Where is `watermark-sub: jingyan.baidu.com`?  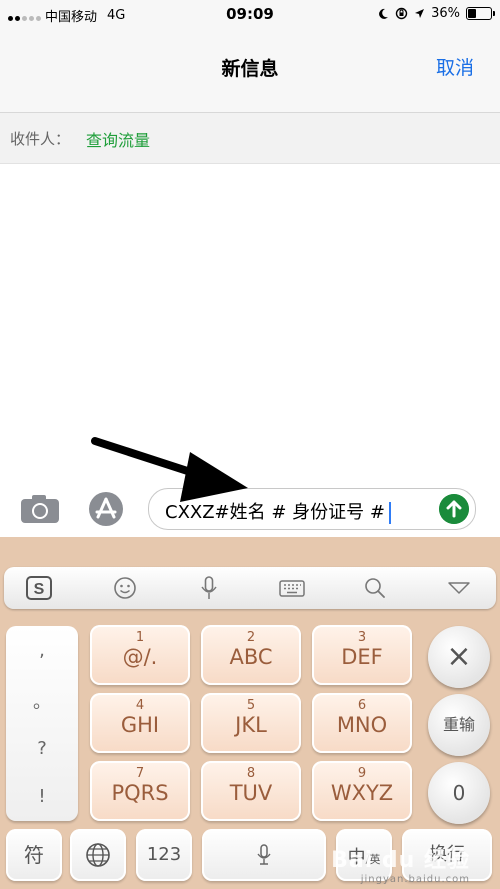
watermark-sub: jingyan.baidu.com is located at coordinates (415, 879).